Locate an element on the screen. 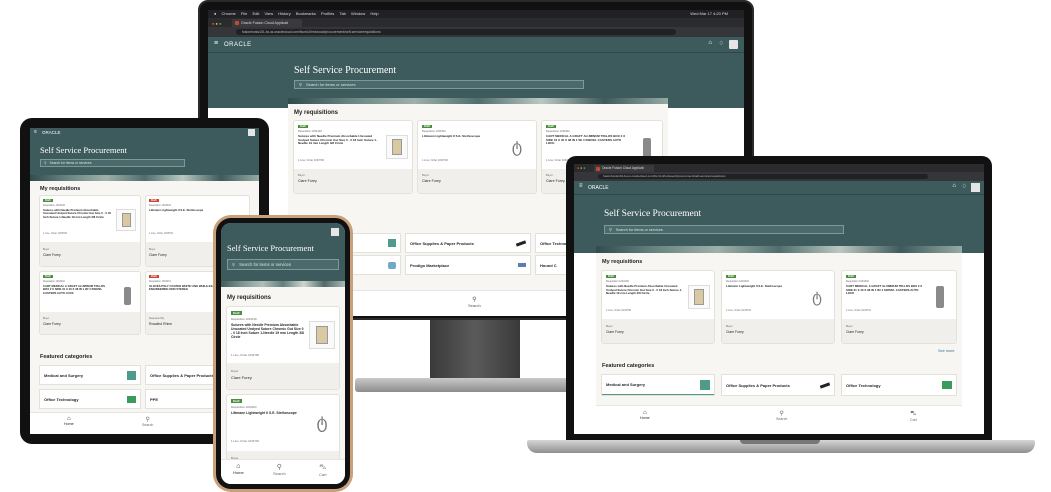 The width and height of the screenshot is (1051, 492). menu-tab: Tab is located at coordinates (342, 13).